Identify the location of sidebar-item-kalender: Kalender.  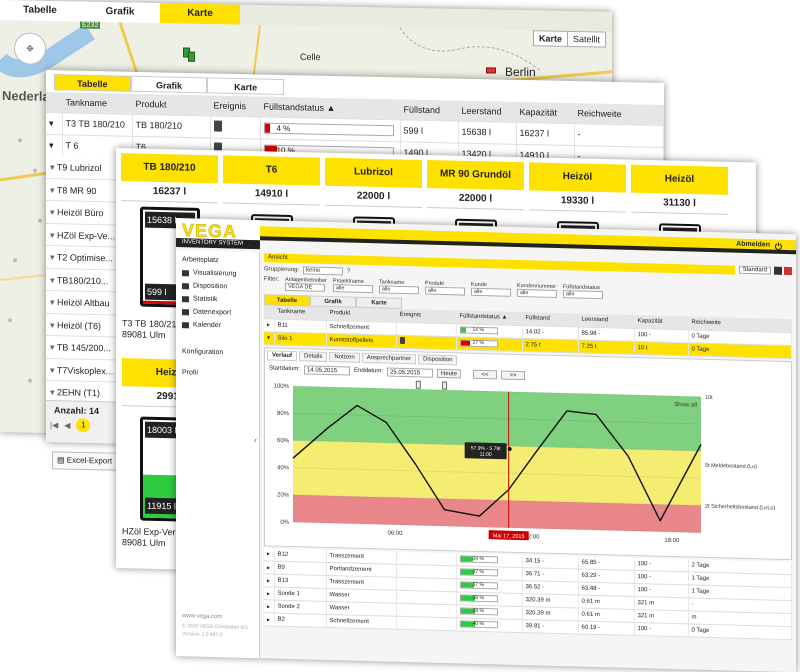
(217, 325).